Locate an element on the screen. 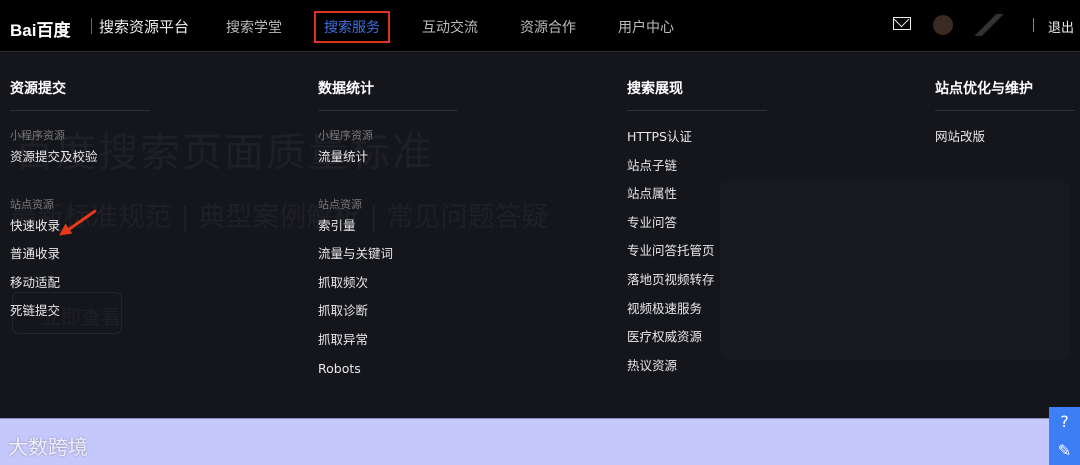 The width and height of the screenshot is (1080, 465). side-toolbar: ? ✎ is located at coordinates (1064, 436).